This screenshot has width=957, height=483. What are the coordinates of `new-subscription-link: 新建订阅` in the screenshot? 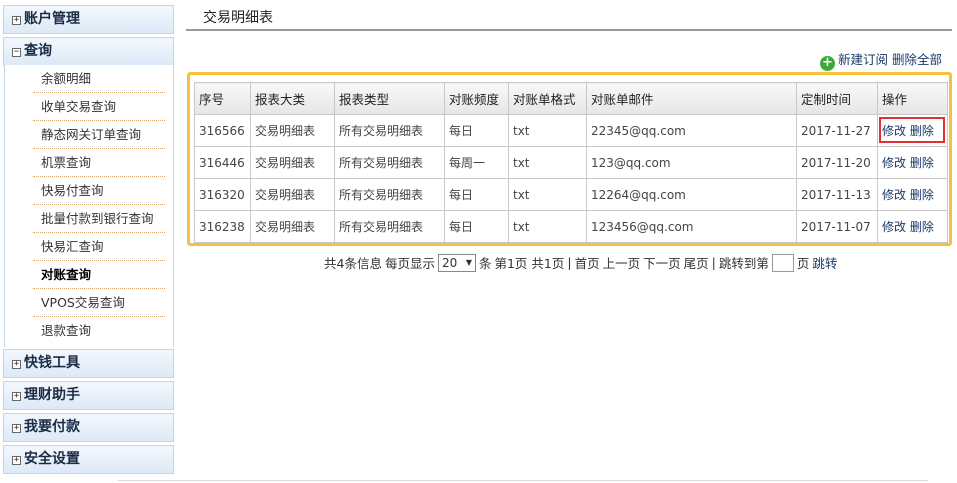 It's located at (863, 59).